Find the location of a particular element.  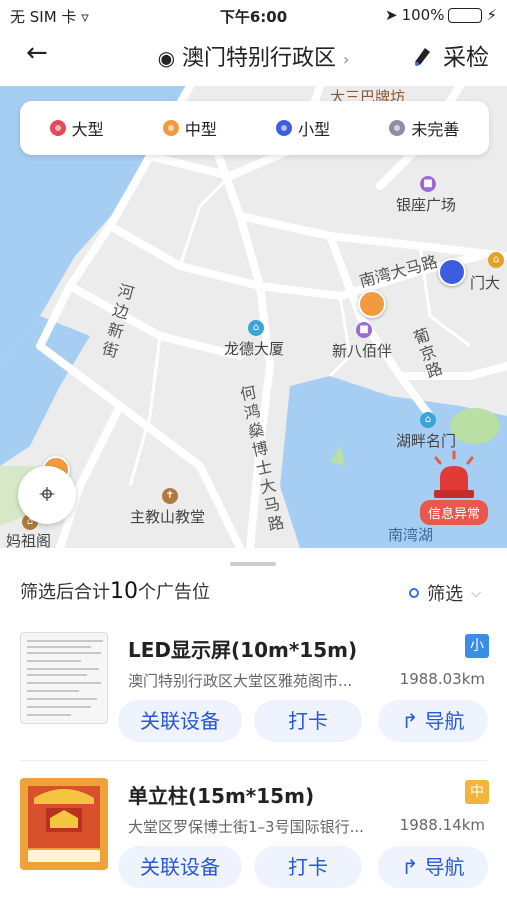

map-label-lake: 南湾湖 is located at coordinates (411, 535).